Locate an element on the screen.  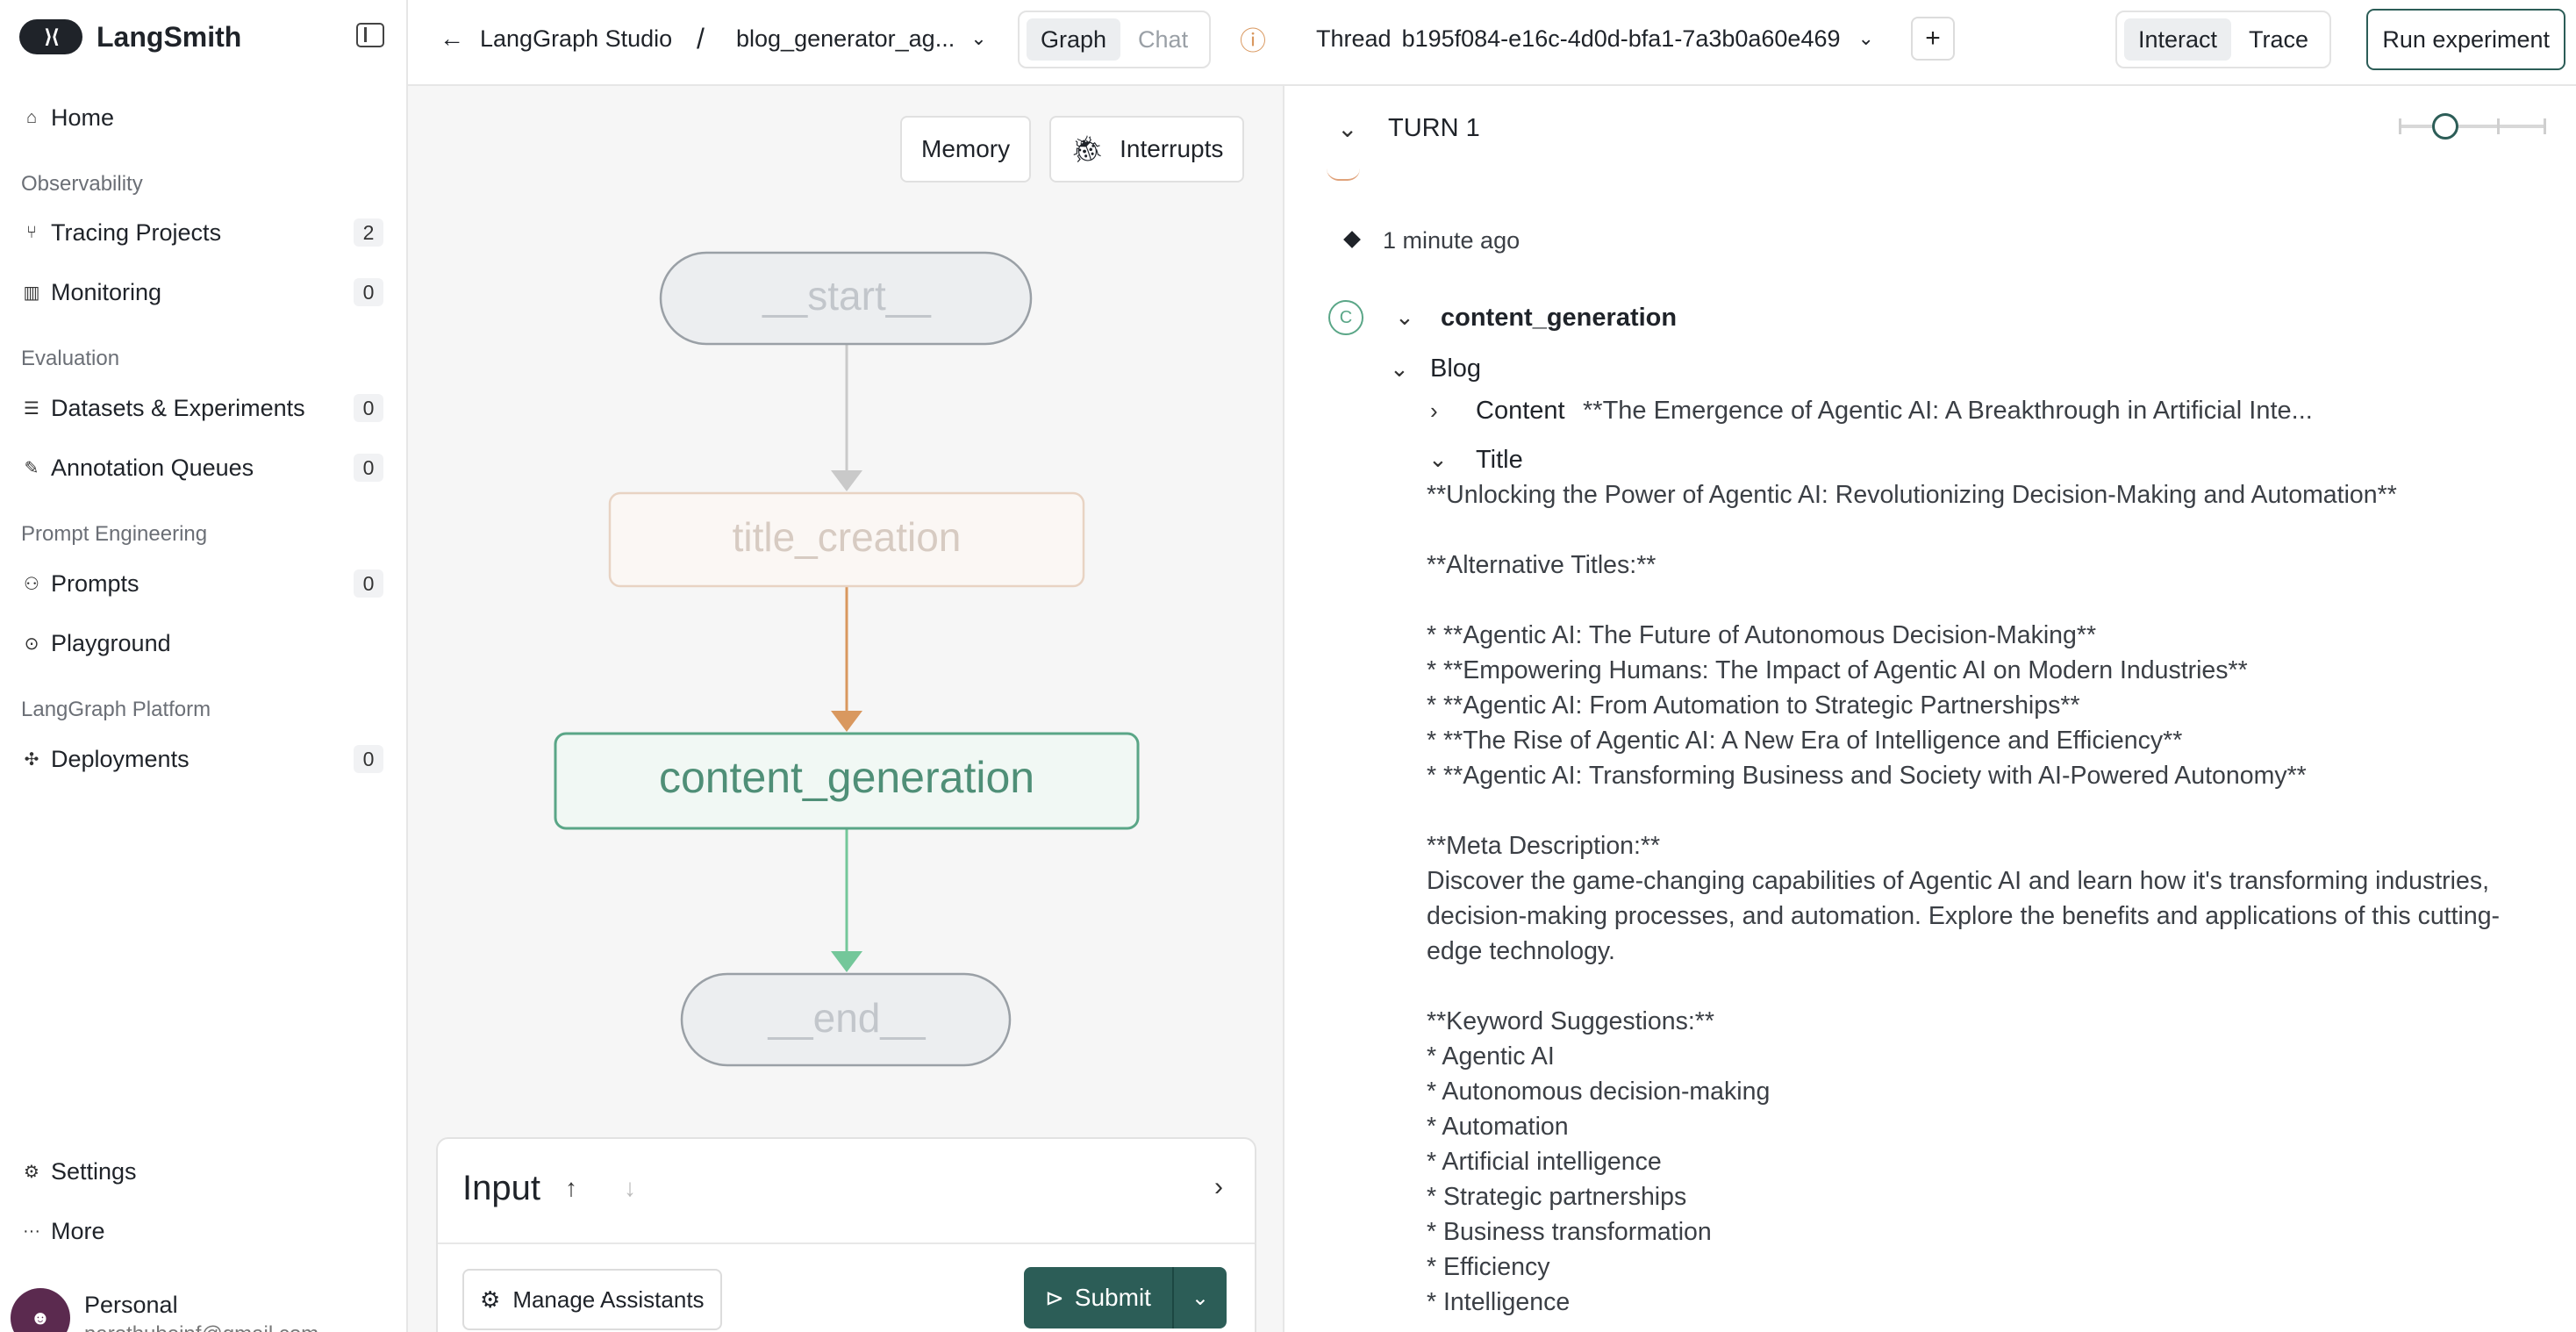
manage-assistants-button: ⚙ Manage Assistants is located at coordinates (592, 1299).